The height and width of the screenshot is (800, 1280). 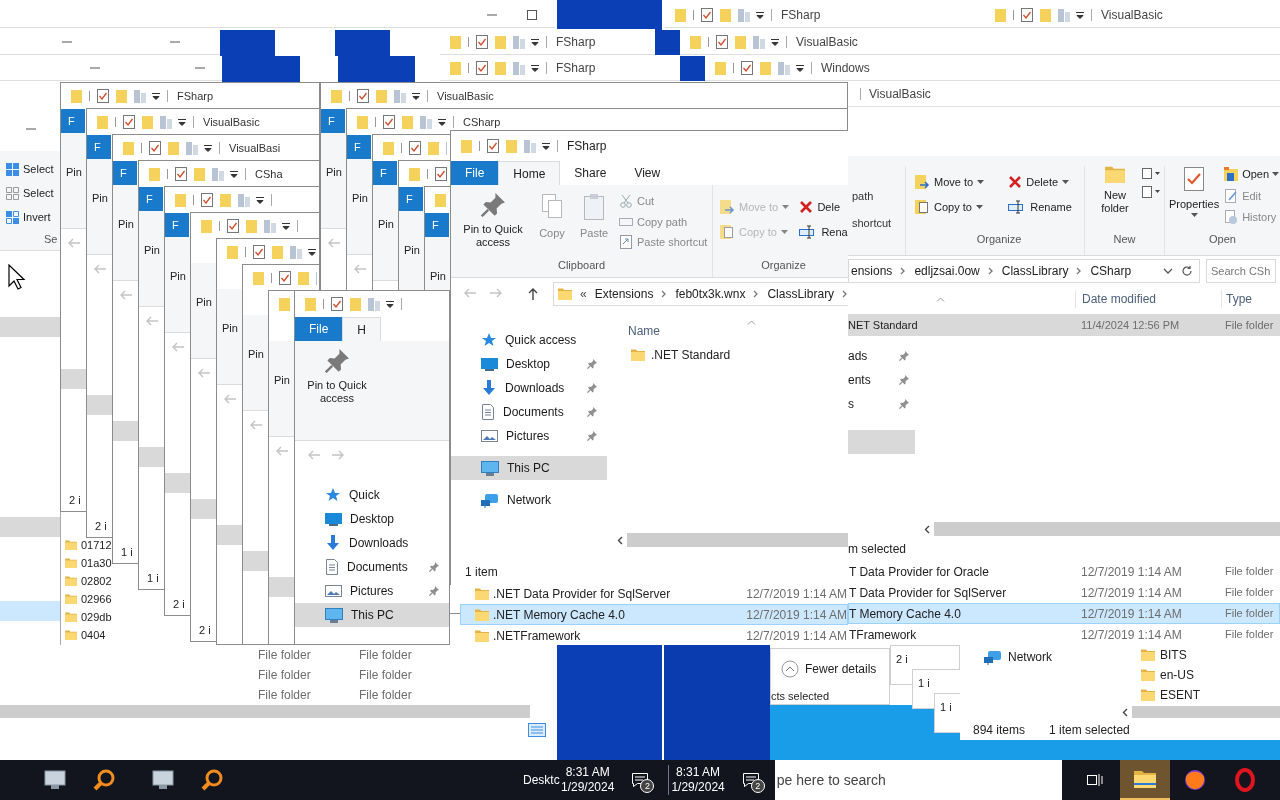 I want to click on nav-item: Quick, so click(x=372, y=495).